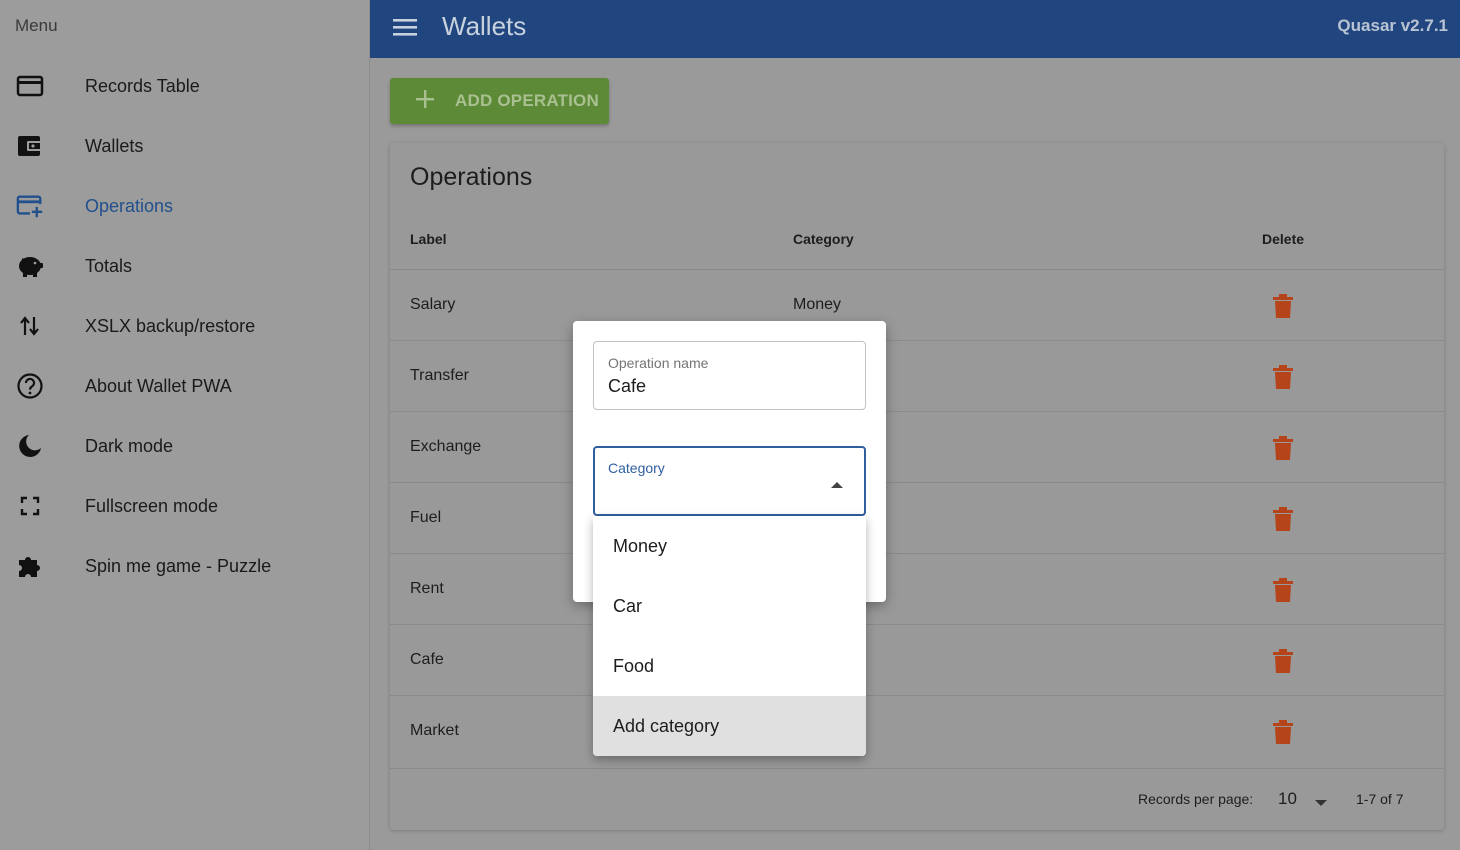  Describe the element at coordinates (1283, 239) in the screenshot. I see `column-header-delete: Delete` at that location.